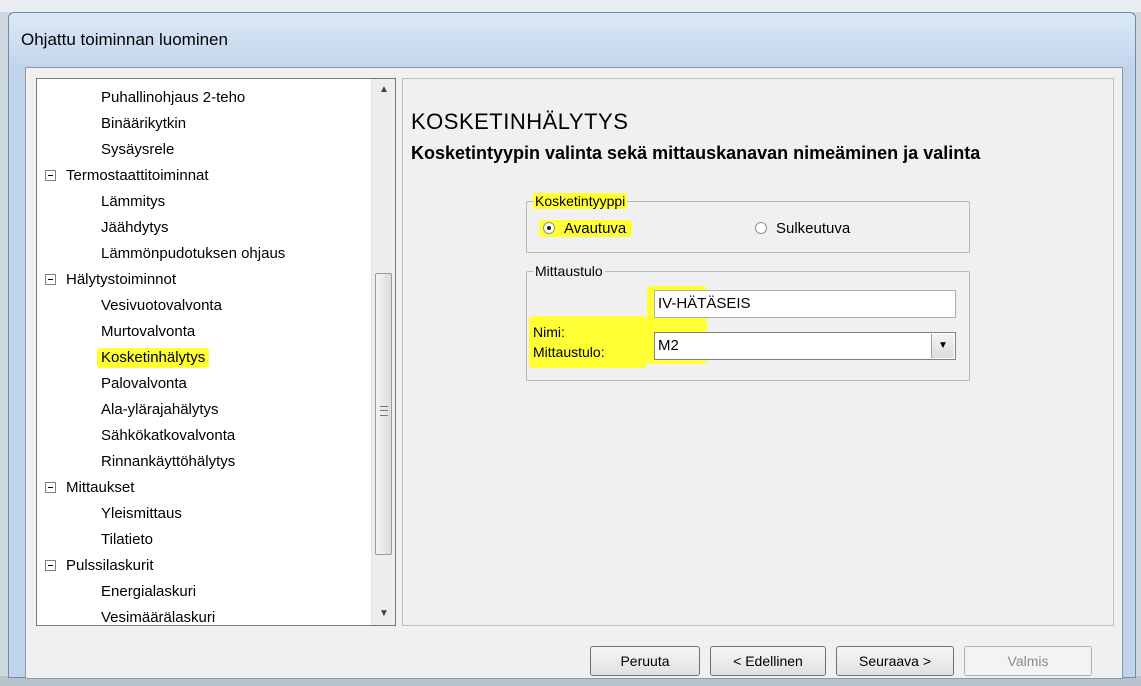 The height and width of the screenshot is (686, 1141). What do you see at coordinates (144, 383) in the screenshot?
I see `tree-item-label: Palovalvonta` at bounding box center [144, 383].